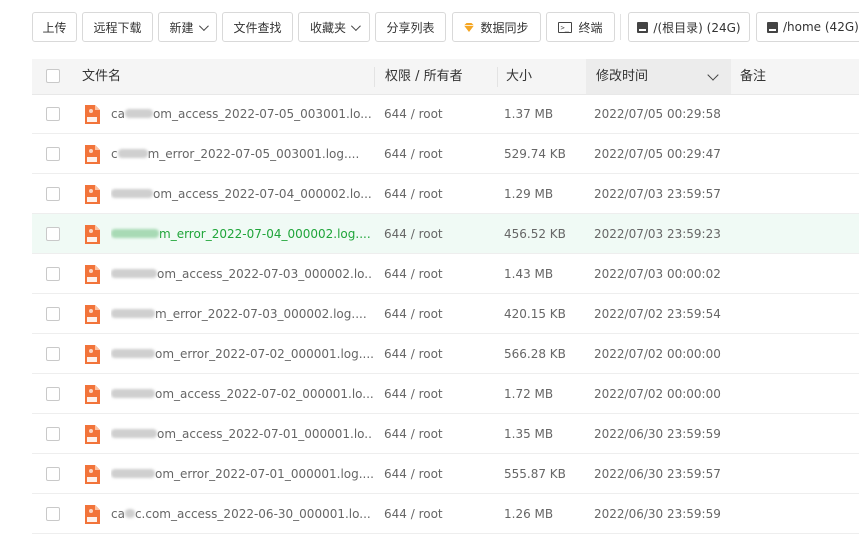 The height and width of the screenshot is (534, 859). I want to click on modified-time: 2022/06/30 23:59:57, so click(657, 474).